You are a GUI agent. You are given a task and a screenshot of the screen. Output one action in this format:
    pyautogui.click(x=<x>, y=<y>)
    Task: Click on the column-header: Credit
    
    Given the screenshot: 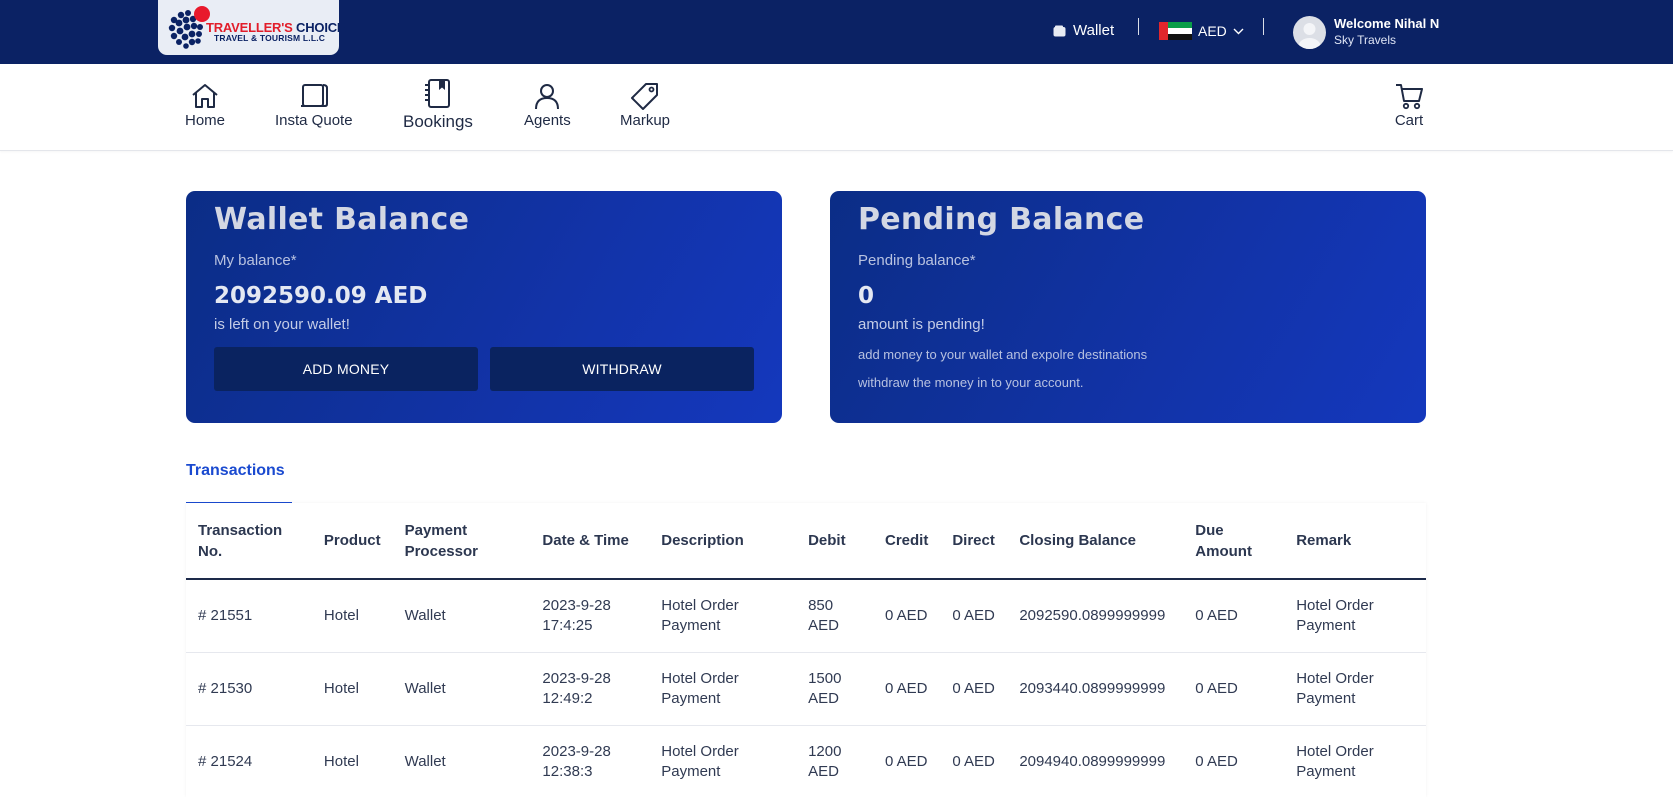 What is the action you would take?
    pyautogui.click(x=906, y=541)
    